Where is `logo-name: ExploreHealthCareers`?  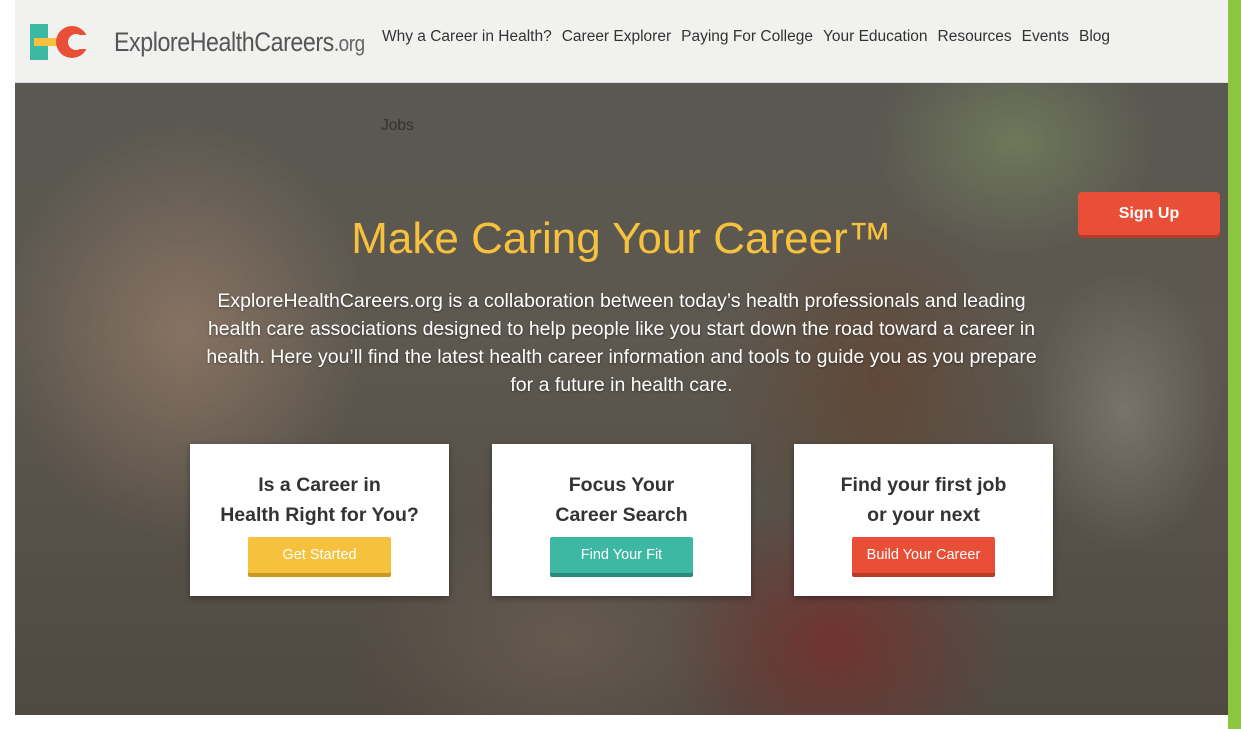 logo-name: ExploreHealthCareers is located at coordinates (224, 41).